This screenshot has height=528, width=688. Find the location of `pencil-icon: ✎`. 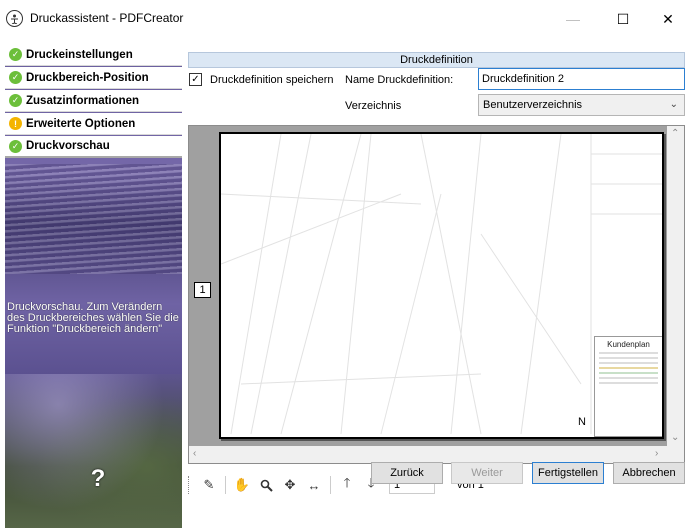

pencil-icon: ✎ is located at coordinates (209, 485).